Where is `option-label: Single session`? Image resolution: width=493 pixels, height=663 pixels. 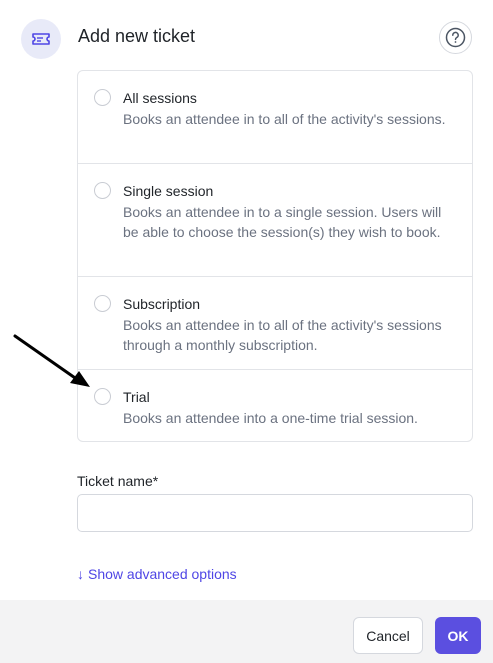 option-label: Single session is located at coordinates (168, 191).